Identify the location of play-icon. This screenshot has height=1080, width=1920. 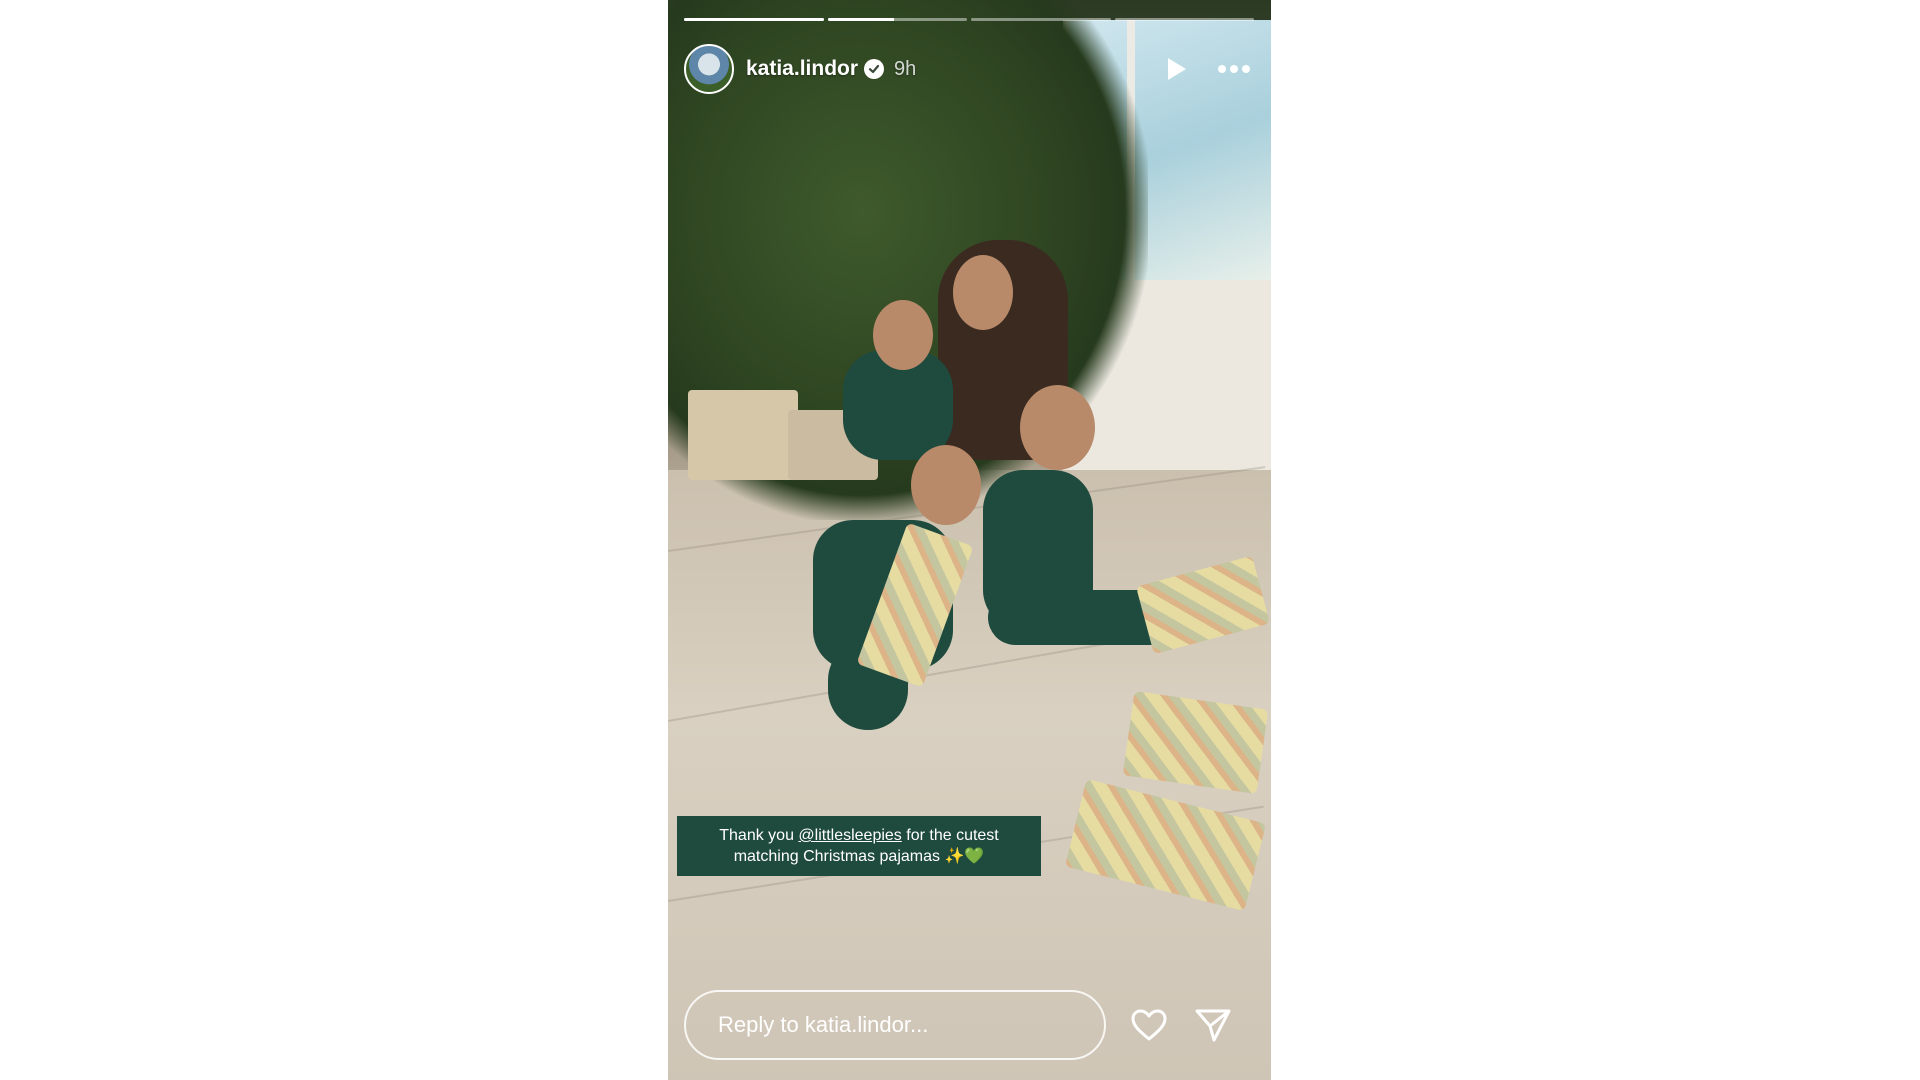
(1177, 69).